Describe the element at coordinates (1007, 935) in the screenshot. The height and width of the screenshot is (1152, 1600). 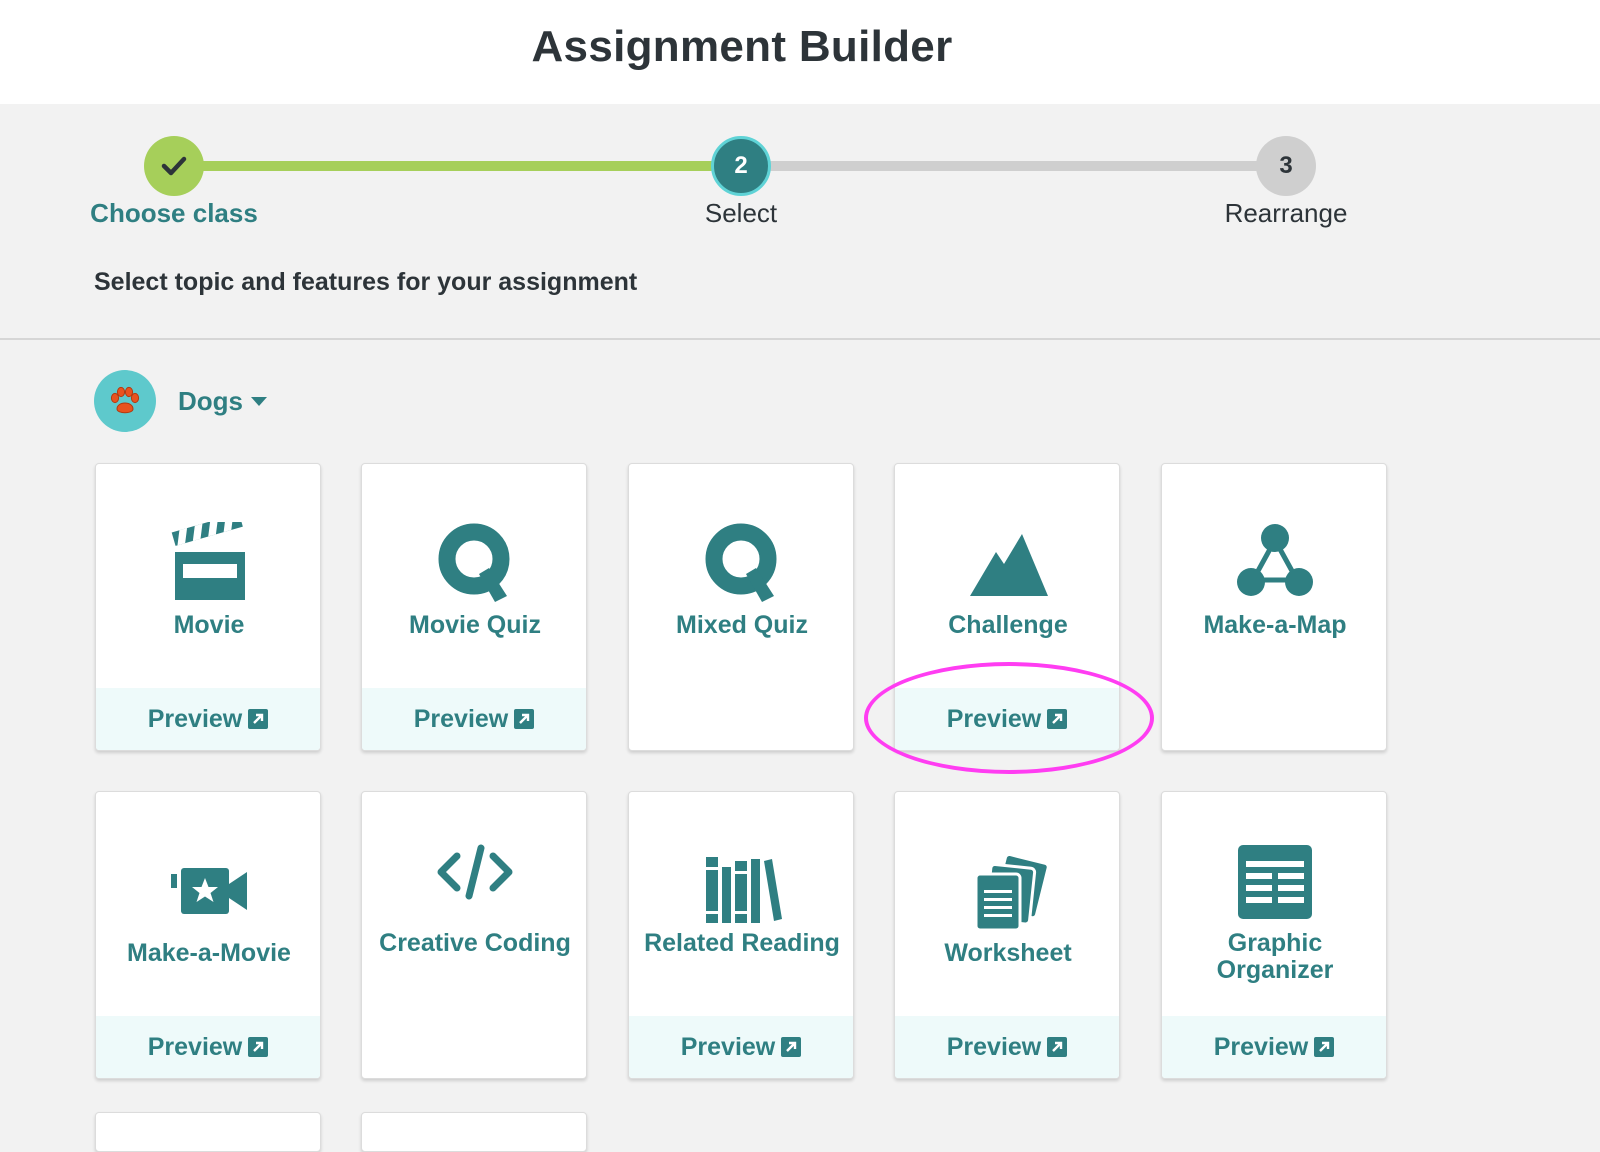
I see `feature-card-worksheet: Worksheet Preview` at that location.